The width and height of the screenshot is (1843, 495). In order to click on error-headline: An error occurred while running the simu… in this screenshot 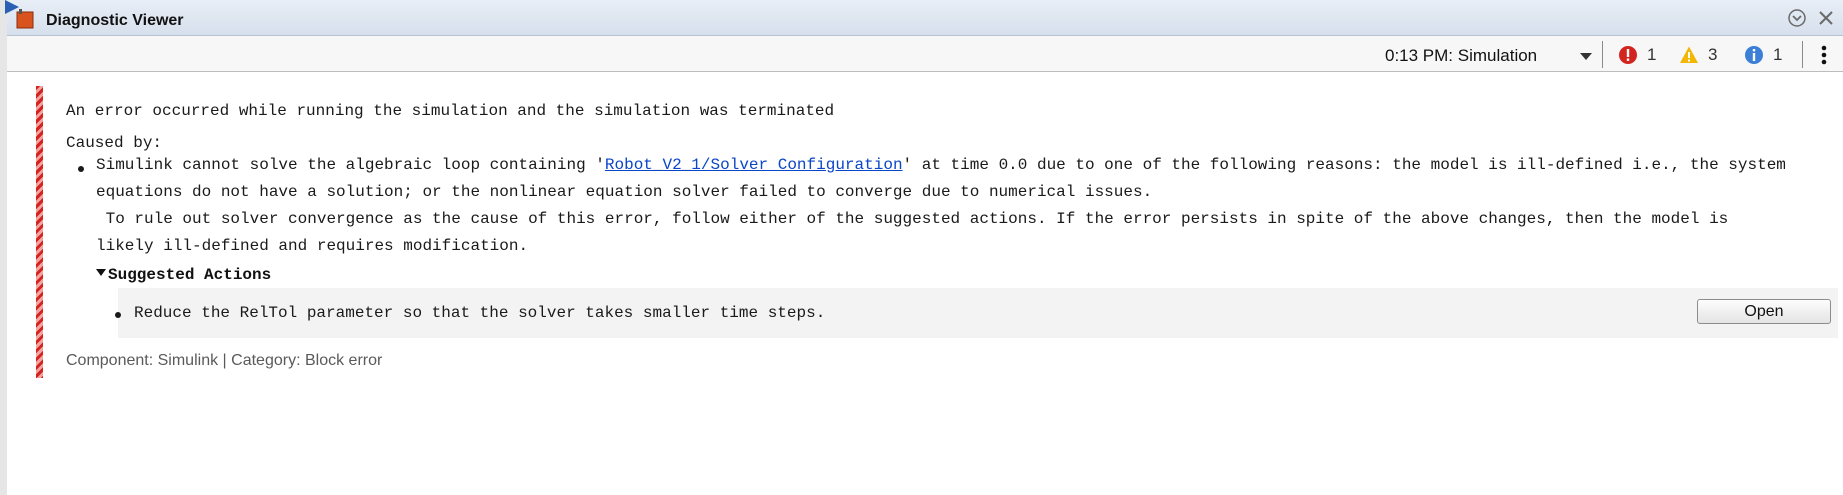, I will do `click(450, 111)`.